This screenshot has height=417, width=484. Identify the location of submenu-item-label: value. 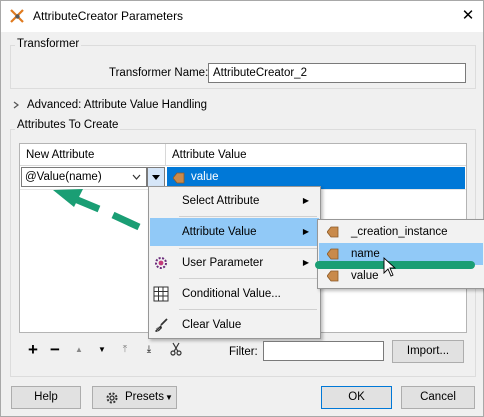
(365, 276).